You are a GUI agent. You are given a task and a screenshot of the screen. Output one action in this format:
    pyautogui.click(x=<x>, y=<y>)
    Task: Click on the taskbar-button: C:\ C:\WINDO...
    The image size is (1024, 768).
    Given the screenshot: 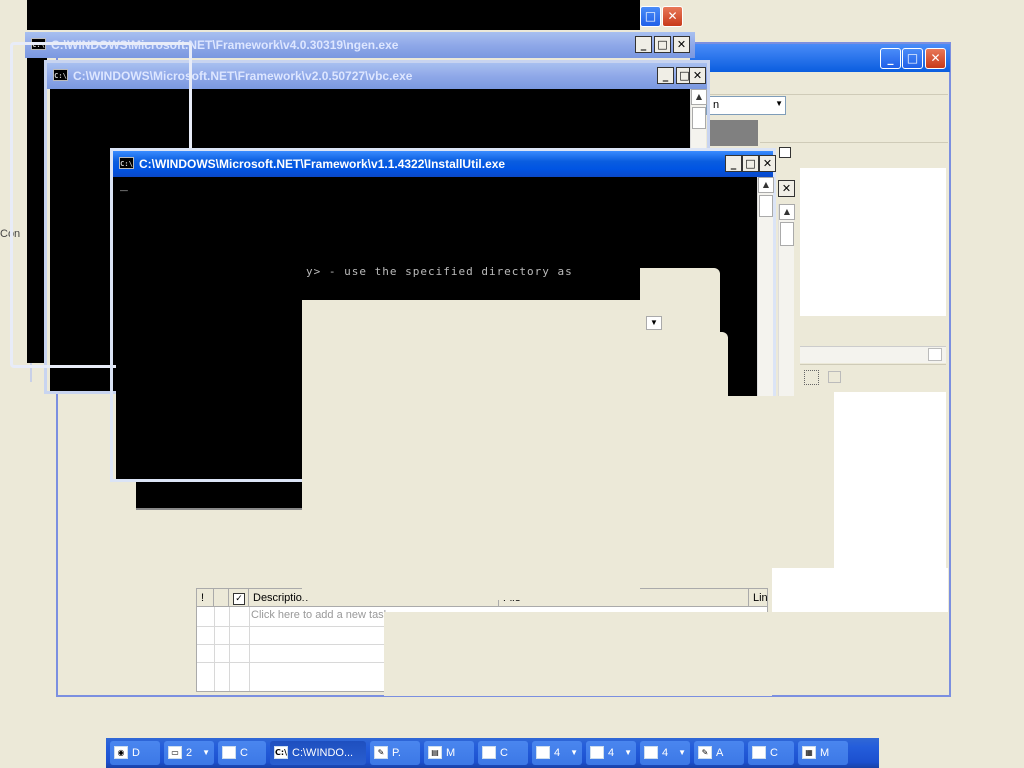 What is the action you would take?
    pyautogui.click(x=318, y=753)
    